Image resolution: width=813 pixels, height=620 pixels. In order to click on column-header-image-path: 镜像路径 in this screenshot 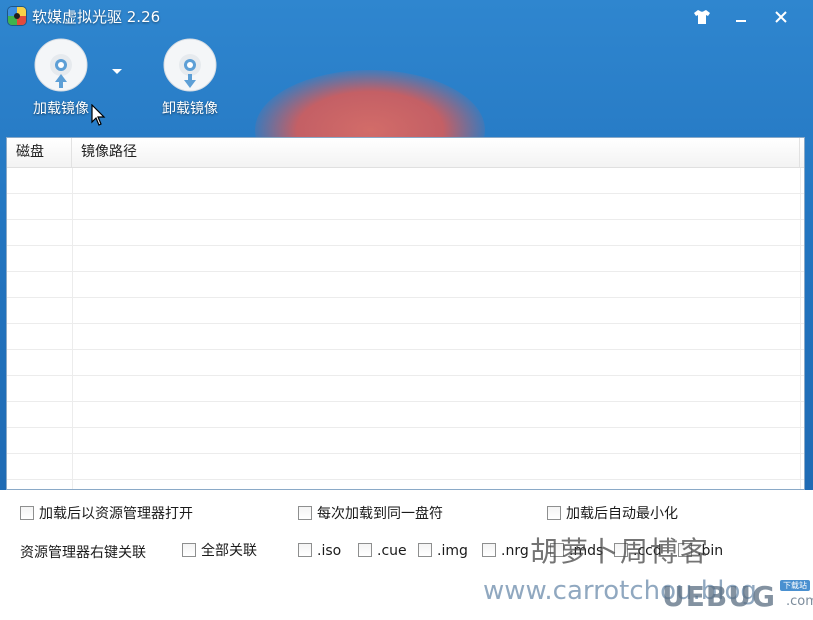, I will do `click(436, 152)`.